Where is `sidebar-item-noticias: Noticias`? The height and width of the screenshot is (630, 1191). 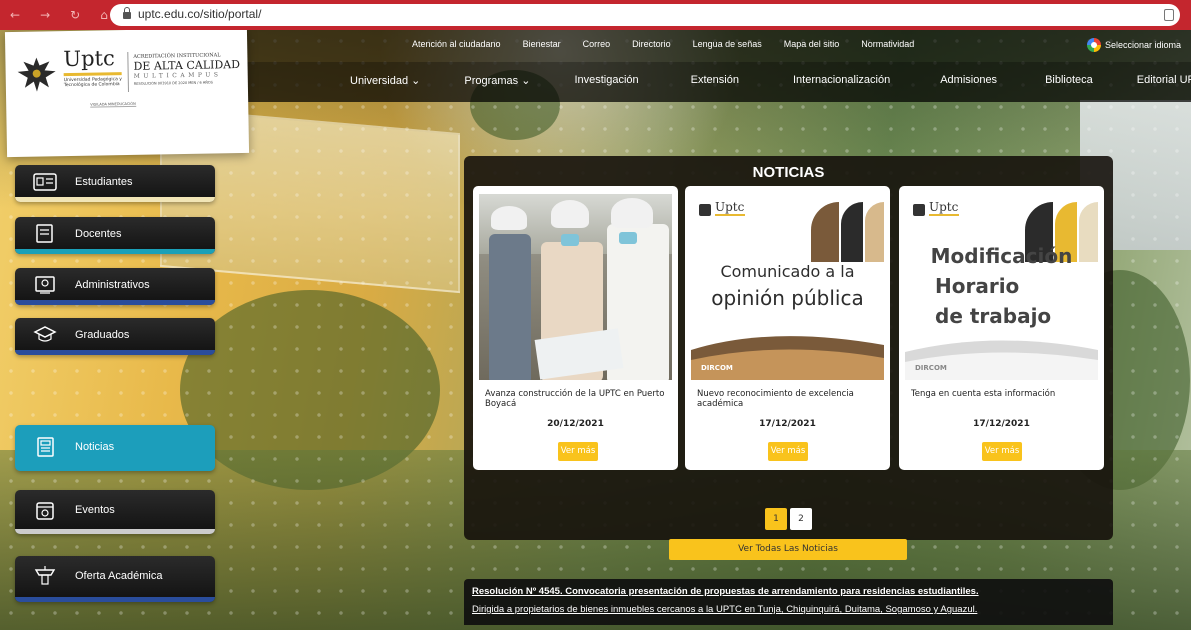 sidebar-item-noticias: Noticias is located at coordinates (115, 448).